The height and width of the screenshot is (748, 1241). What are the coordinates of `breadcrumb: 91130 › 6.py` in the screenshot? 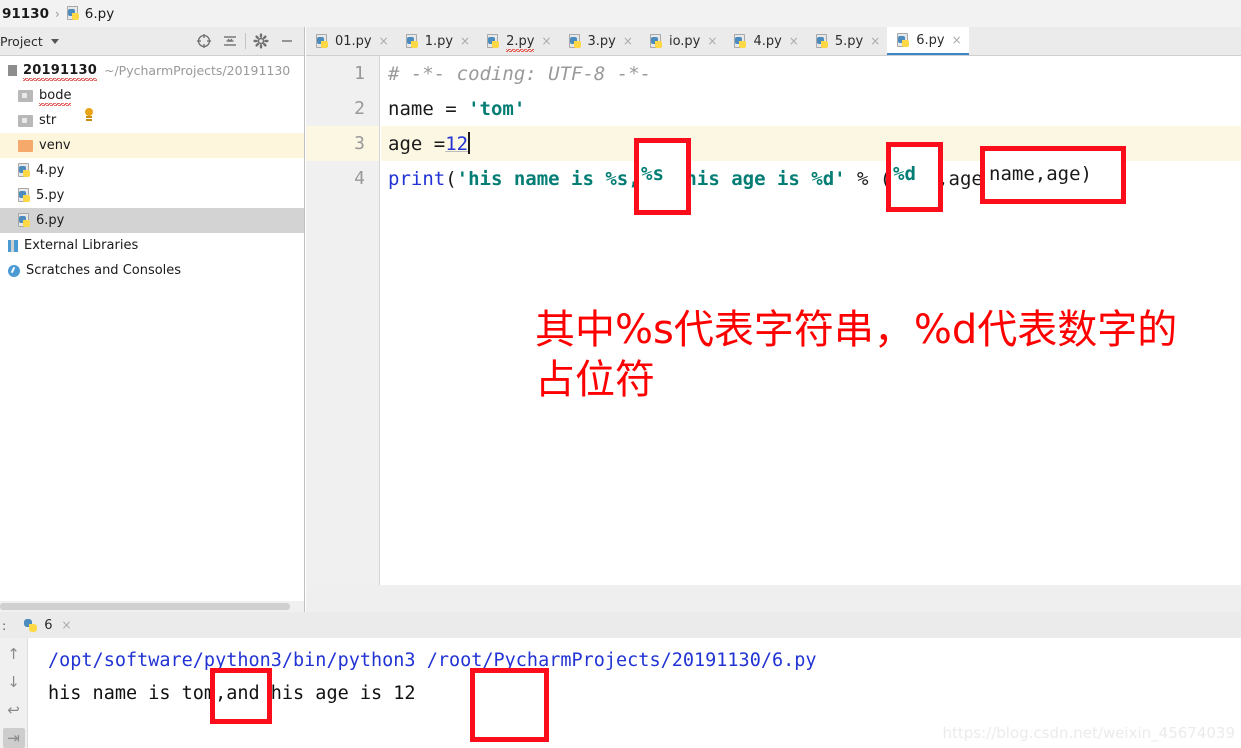 It's located at (620, 13).